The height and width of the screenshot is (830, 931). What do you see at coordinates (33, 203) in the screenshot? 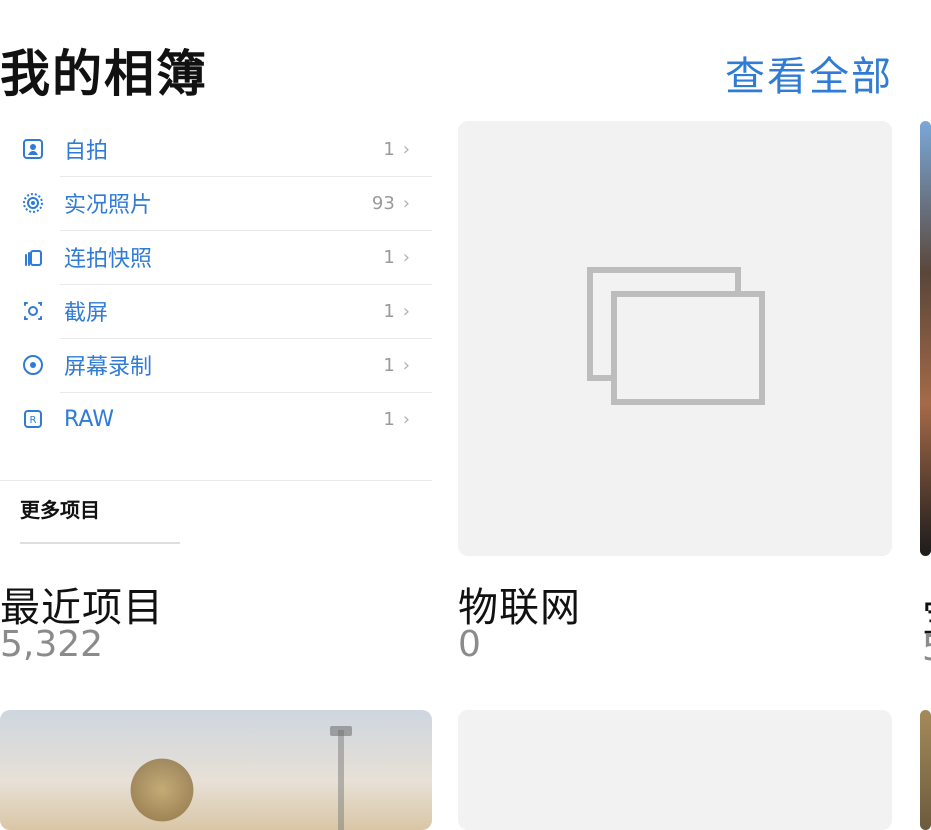
I see `live-photo-icon` at bounding box center [33, 203].